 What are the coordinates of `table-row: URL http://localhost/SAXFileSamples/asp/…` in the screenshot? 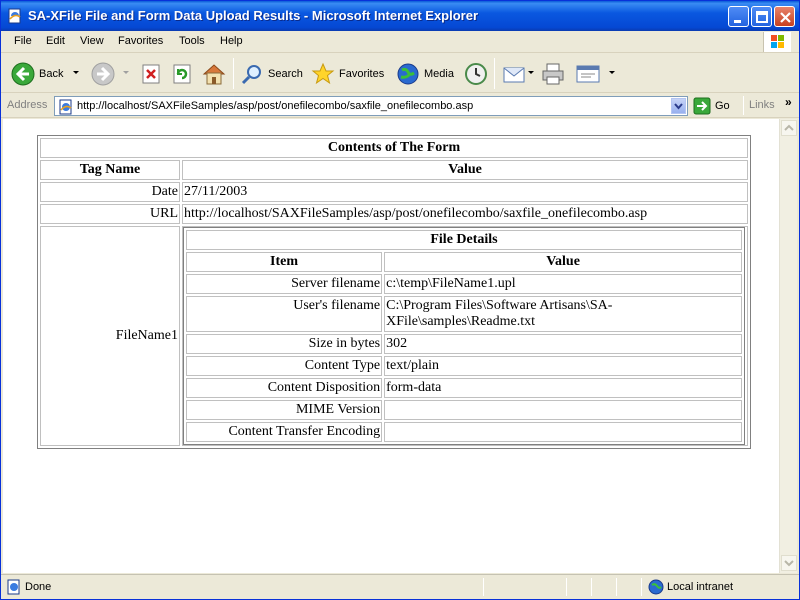 It's located at (394, 214).